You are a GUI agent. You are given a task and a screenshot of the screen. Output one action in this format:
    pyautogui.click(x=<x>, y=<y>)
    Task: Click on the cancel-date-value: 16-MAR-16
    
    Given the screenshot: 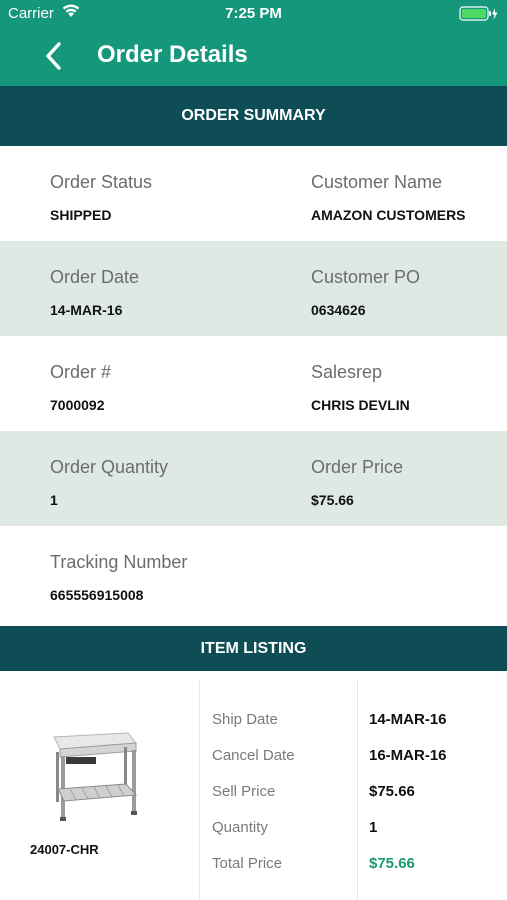 What is the action you would take?
    pyautogui.click(x=408, y=755)
    